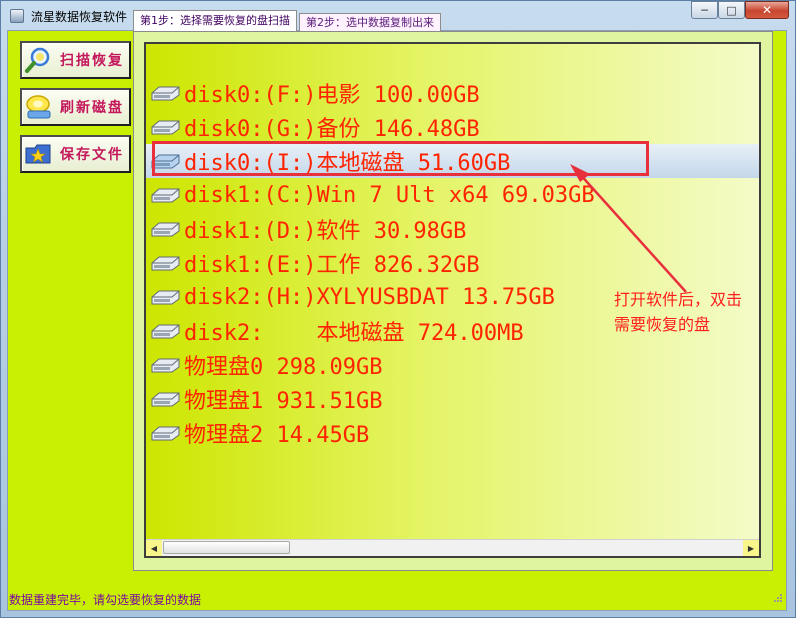 This screenshot has width=796, height=618. Describe the element at coordinates (778, 598) in the screenshot. I see `resize-grip-icon` at that location.